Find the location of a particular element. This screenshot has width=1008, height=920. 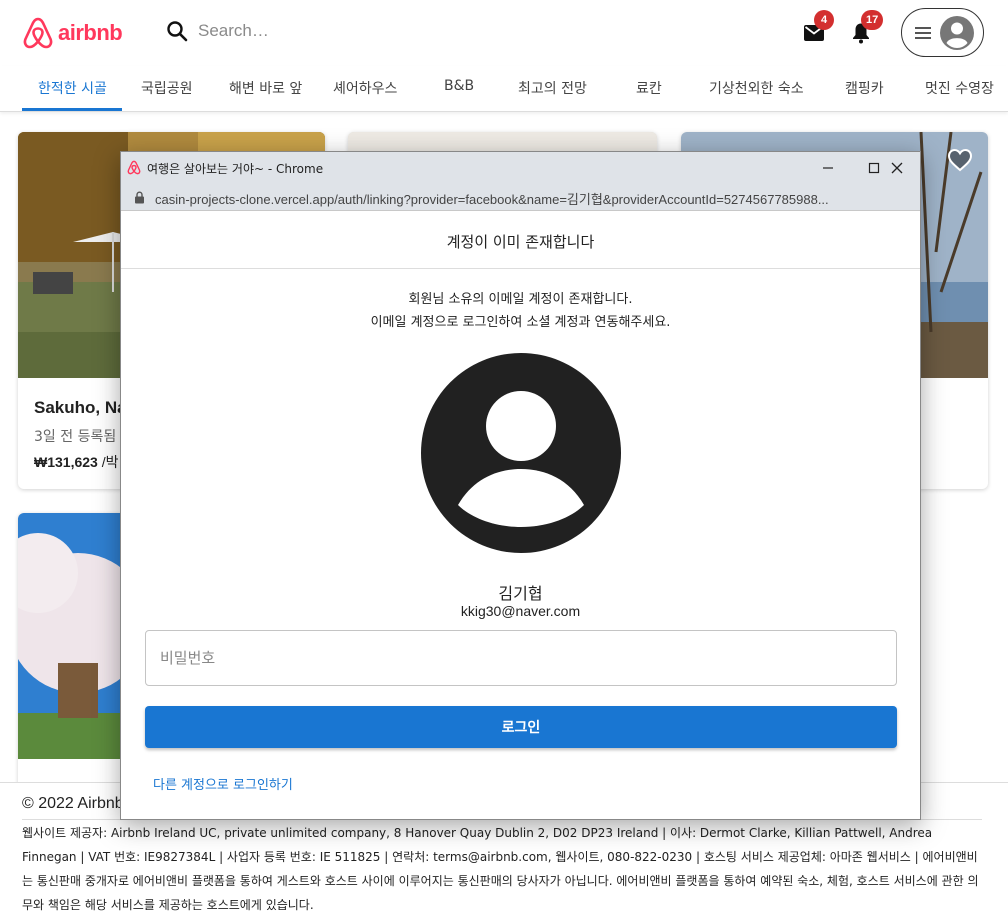

heart-icon is located at coordinates (960, 160).